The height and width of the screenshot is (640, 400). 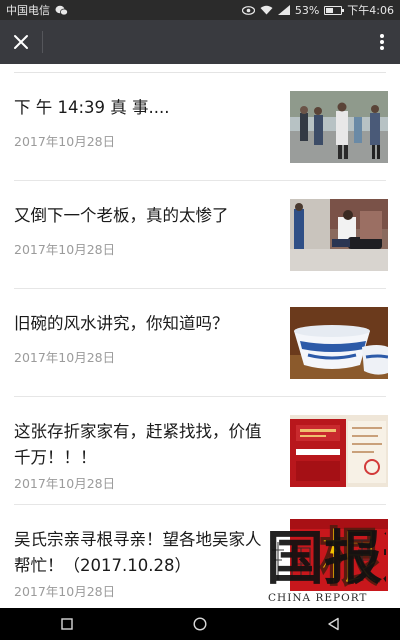 I want to click on article-title: 旧碗的风水讲究，你知道吗？, so click(x=121, y=323).